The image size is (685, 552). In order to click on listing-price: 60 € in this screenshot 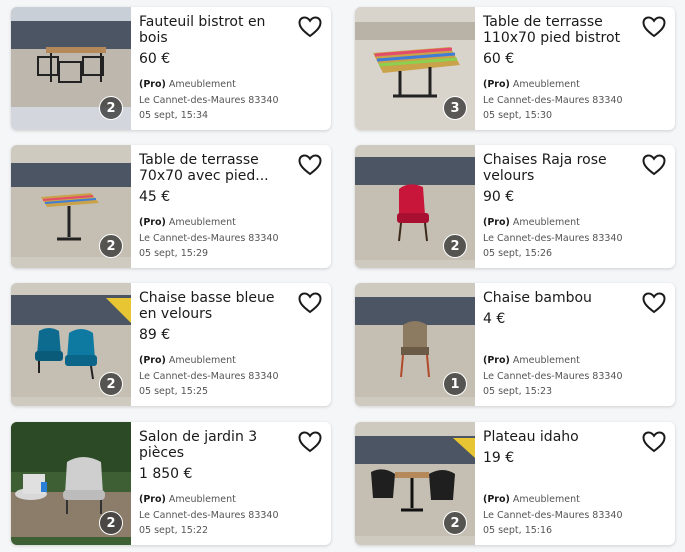, I will do `click(499, 59)`.